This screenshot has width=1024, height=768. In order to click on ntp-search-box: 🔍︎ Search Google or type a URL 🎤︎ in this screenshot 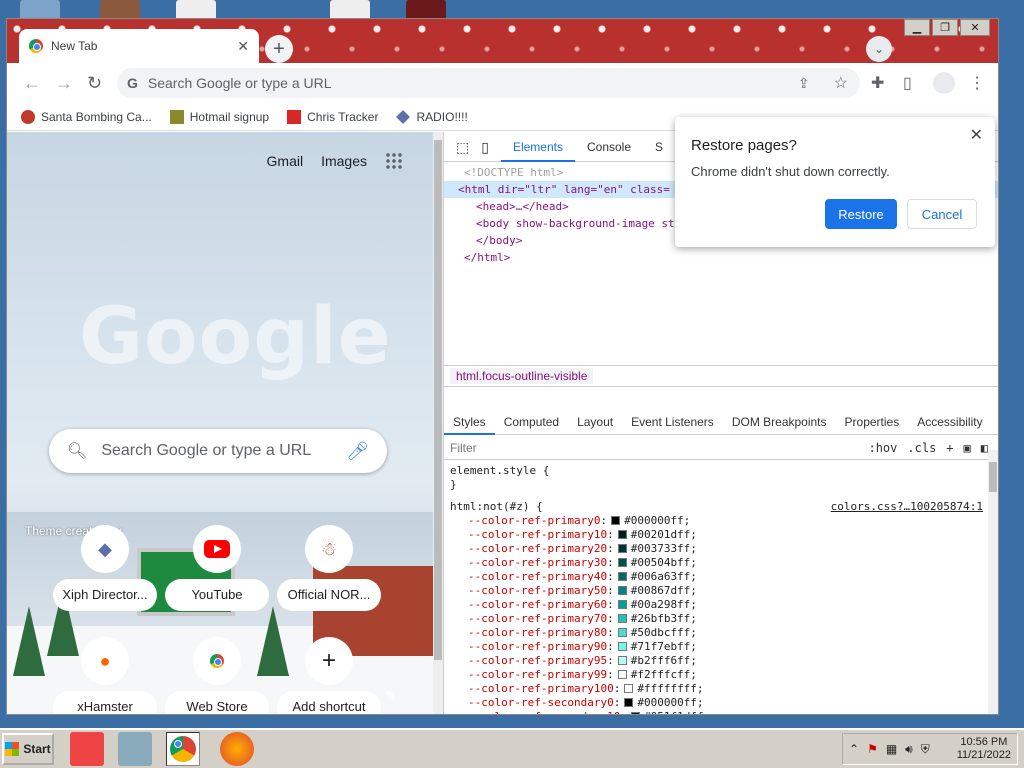, I will do `click(218, 451)`.